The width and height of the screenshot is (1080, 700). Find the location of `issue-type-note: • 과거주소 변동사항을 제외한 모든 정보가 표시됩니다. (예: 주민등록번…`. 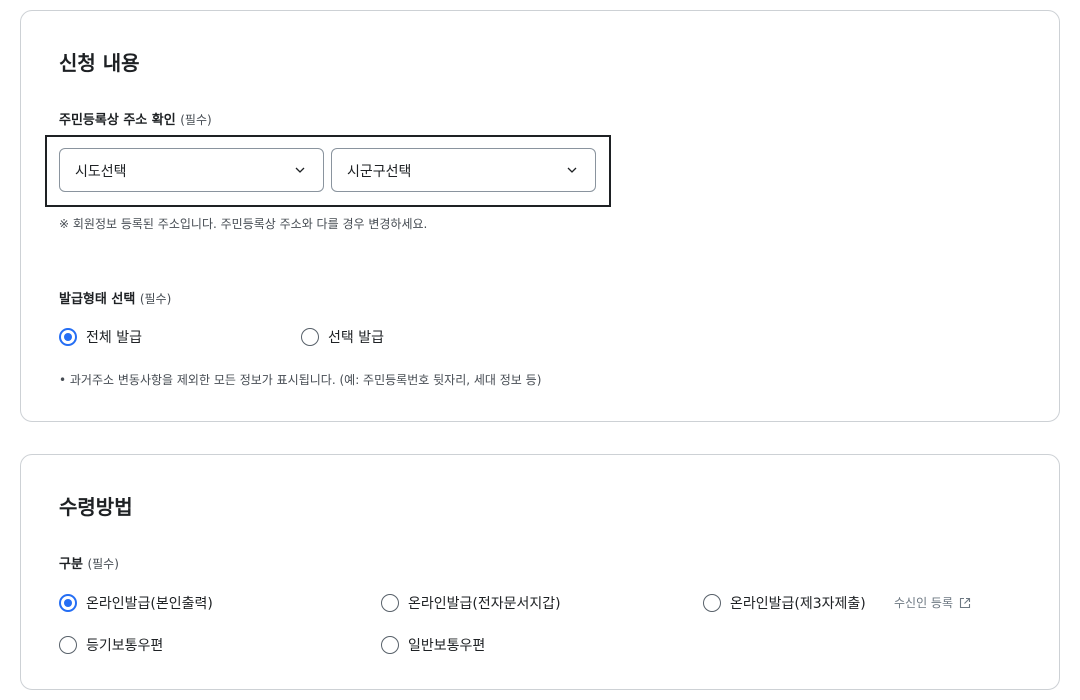

issue-type-note: • 과거주소 변동사항을 제외한 모든 정보가 표시됩니다. (예: 주민등록번… is located at coordinates (300, 380).